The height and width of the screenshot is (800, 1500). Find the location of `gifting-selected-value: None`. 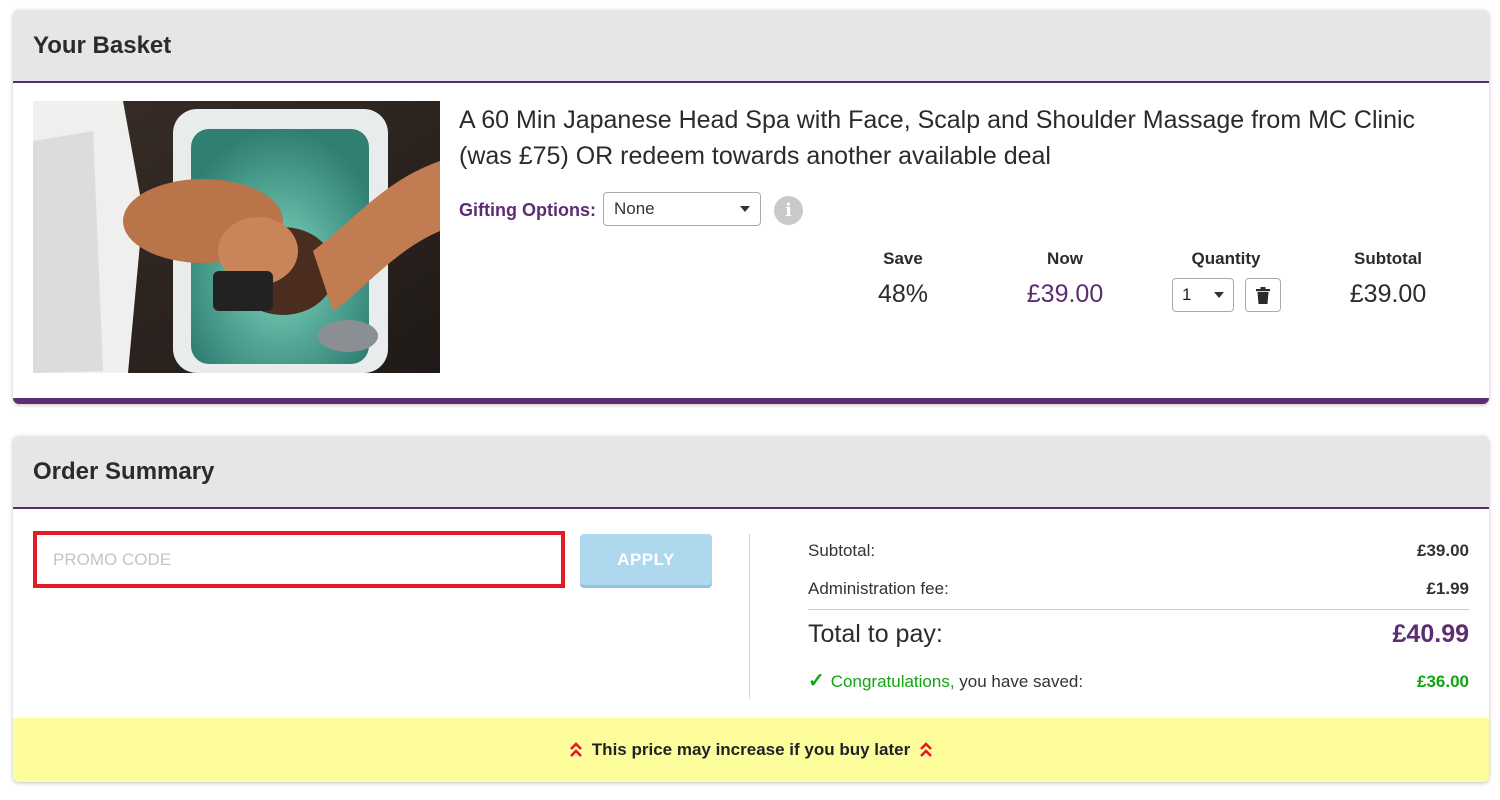

gifting-selected-value: None is located at coordinates (634, 208).